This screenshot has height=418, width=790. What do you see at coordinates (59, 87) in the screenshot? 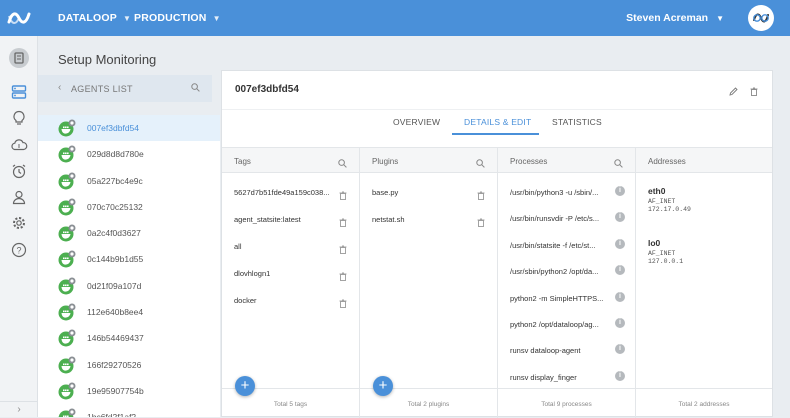
I see `chevron-left-icon: ‹` at bounding box center [59, 87].